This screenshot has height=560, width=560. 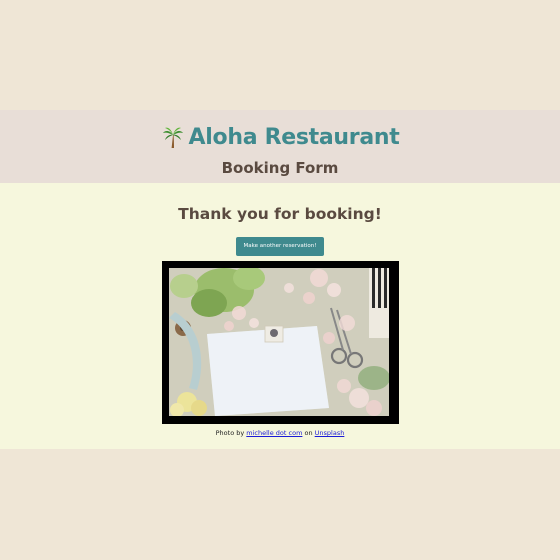 What do you see at coordinates (294, 137) in the screenshot?
I see `site-title: Aloha Restaurant` at bounding box center [294, 137].